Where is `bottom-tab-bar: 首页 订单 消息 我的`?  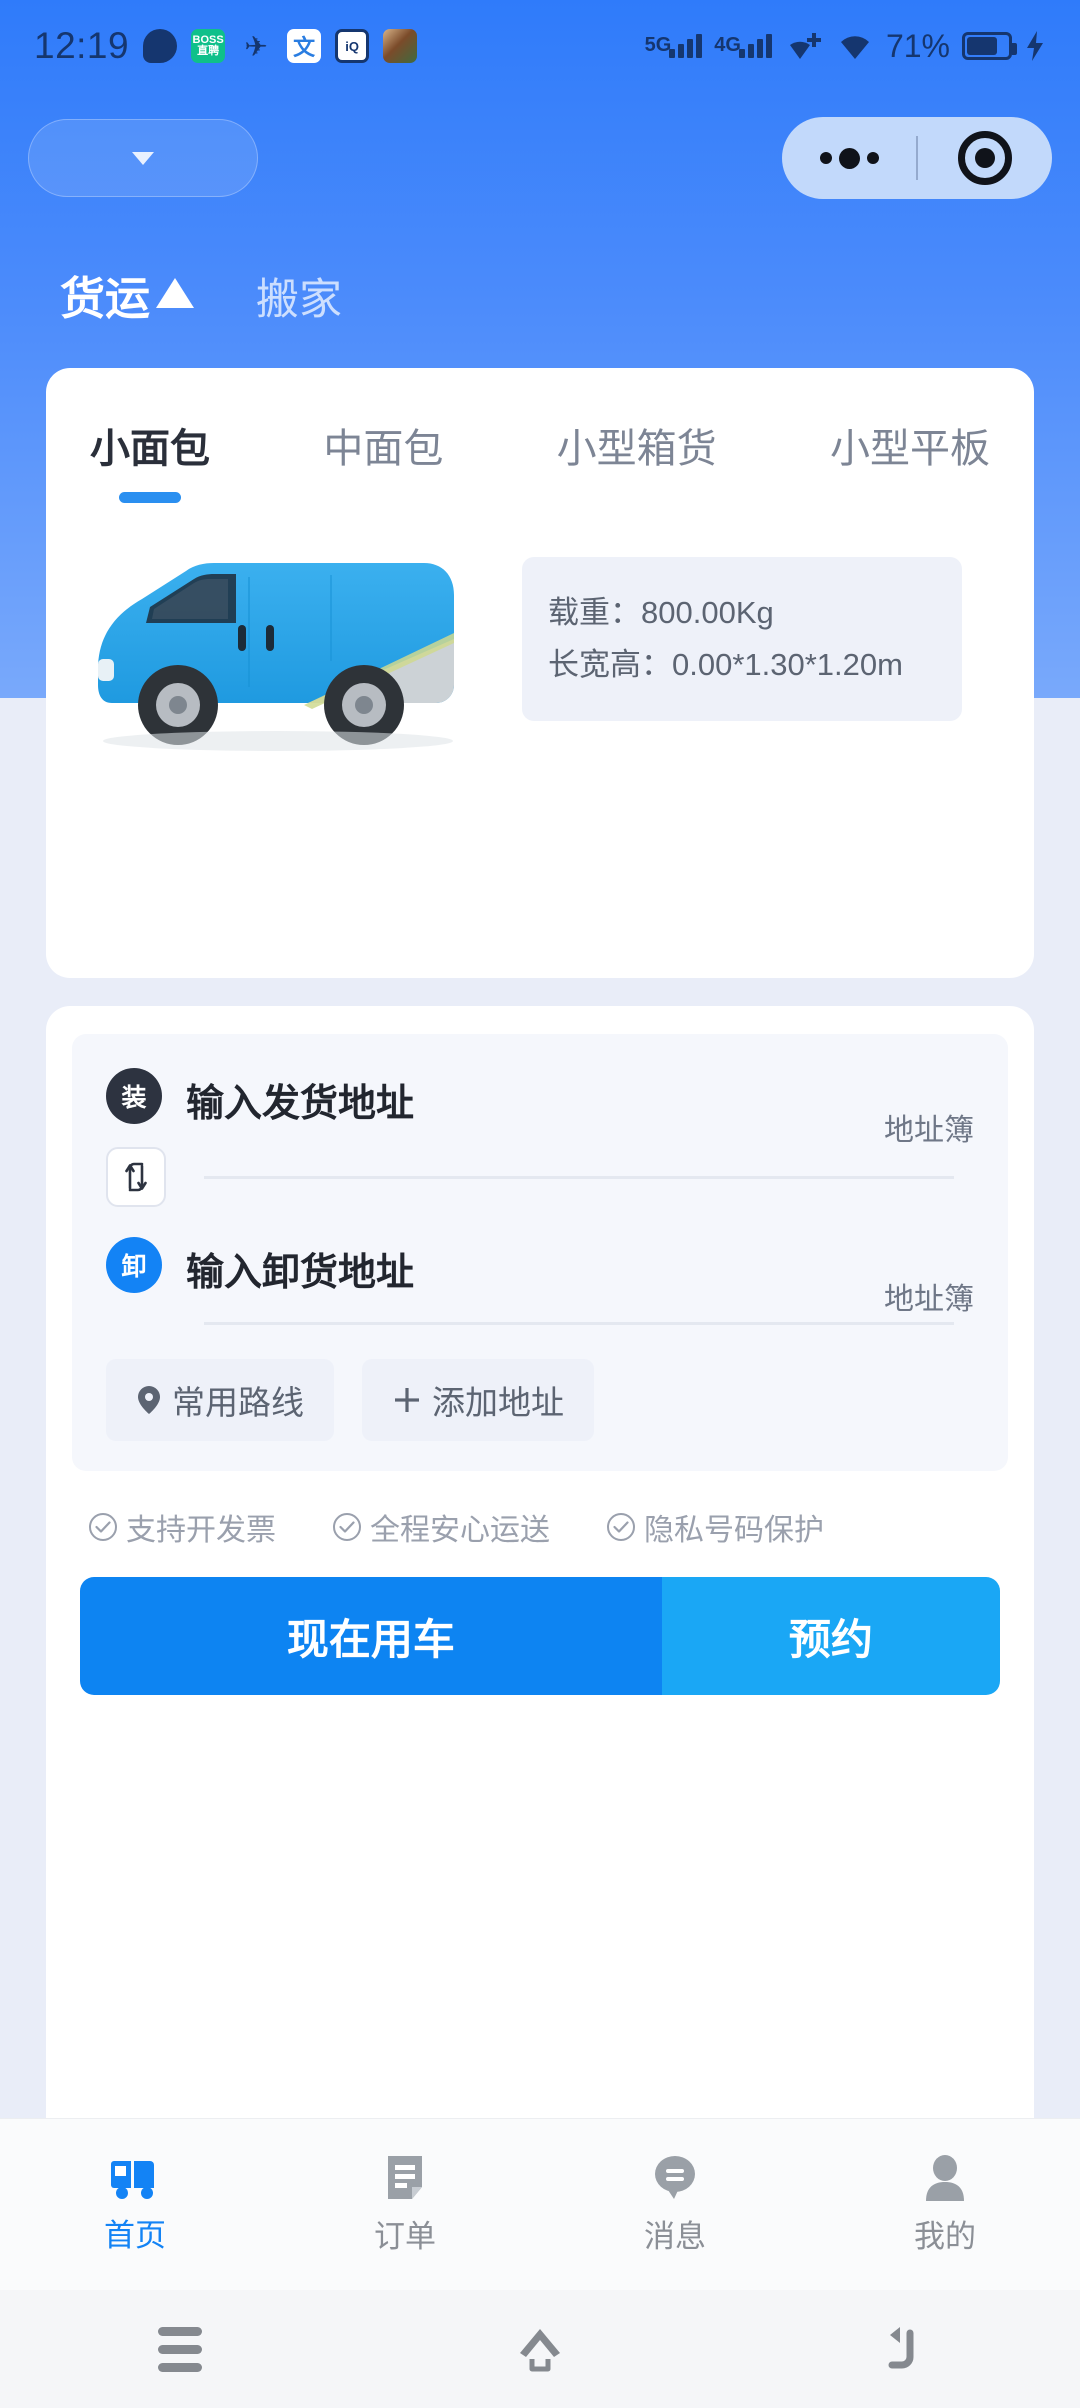 bottom-tab-bar: 首页 订单 消息 我的 is located at coordinates (540, 2204).